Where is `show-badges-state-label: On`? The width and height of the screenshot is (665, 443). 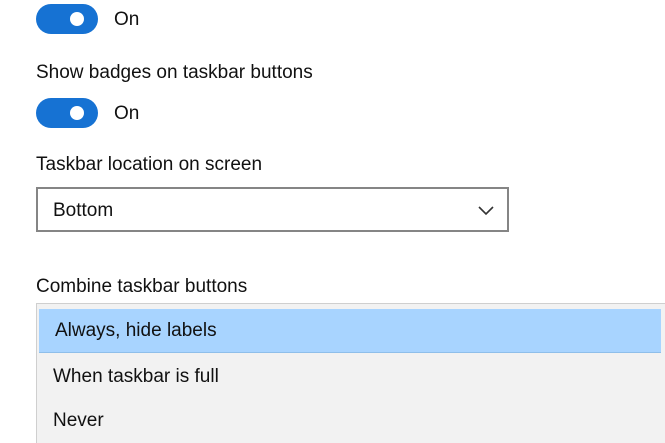
show-badges-state-label: On is located at coordinates (127, 113).